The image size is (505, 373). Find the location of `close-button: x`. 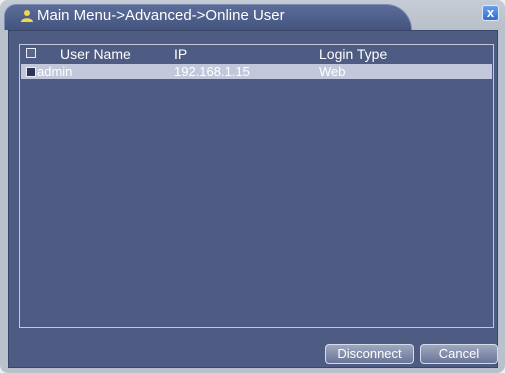

close-button: x is located at coordinates (490, 13).